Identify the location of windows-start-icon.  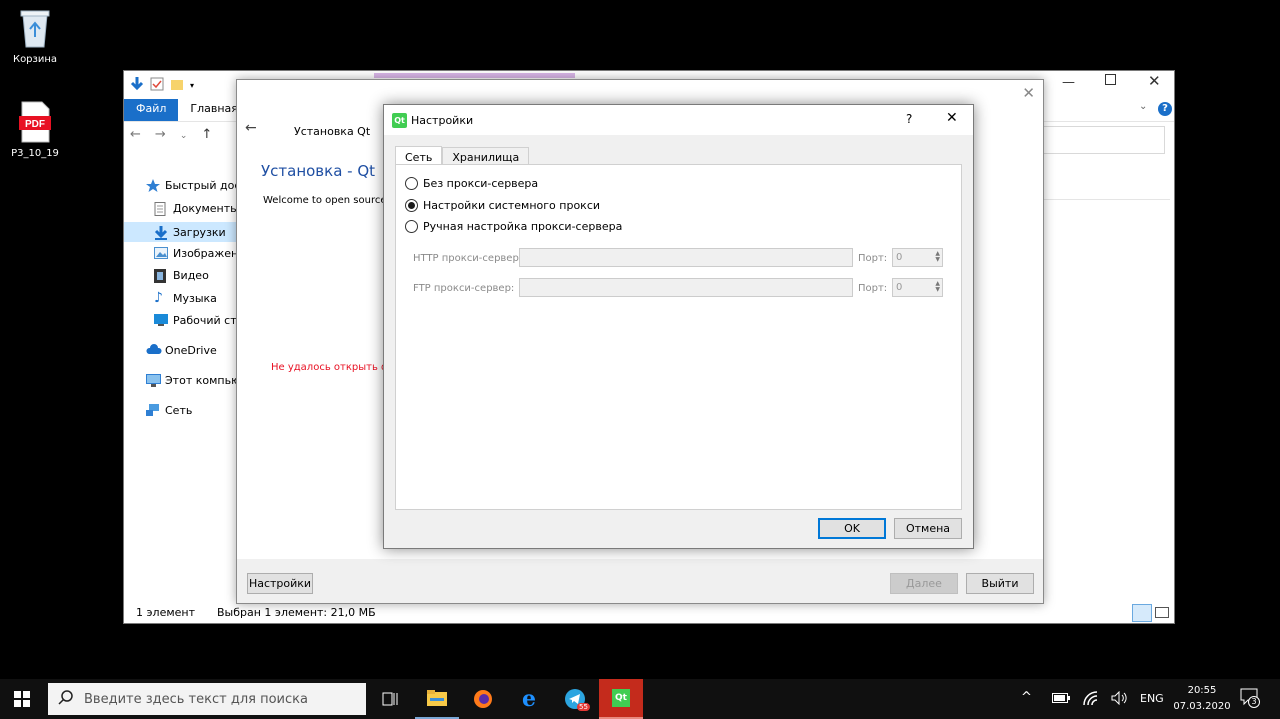
(22, 700).